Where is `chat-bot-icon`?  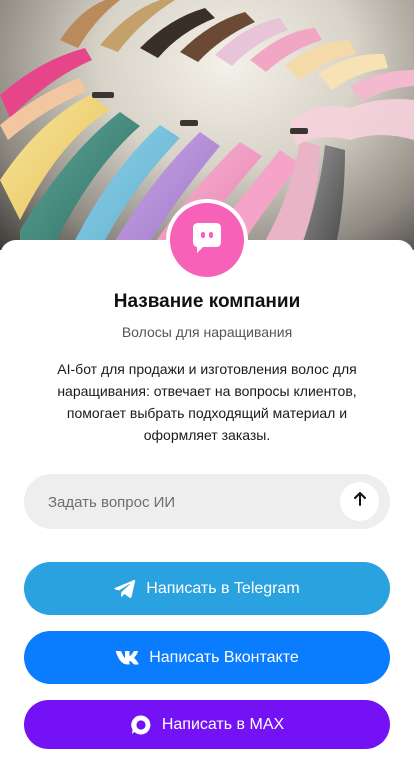
chat-bot-icon is located at coordinates (207, 240).